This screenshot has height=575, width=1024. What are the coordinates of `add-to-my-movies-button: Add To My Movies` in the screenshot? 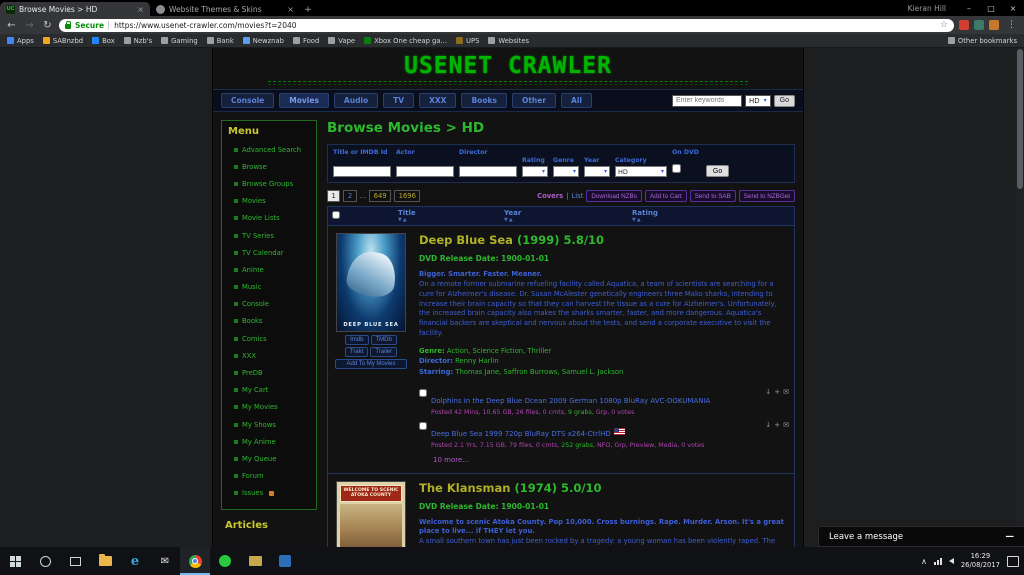 It's located at (371, 364).